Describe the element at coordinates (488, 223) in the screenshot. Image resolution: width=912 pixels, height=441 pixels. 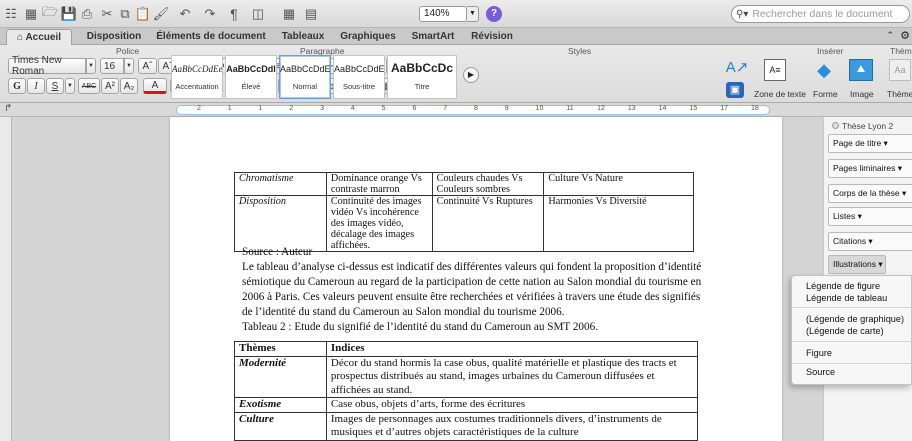
I see `table-cell: Continuité Vs Ruptures` at that location.